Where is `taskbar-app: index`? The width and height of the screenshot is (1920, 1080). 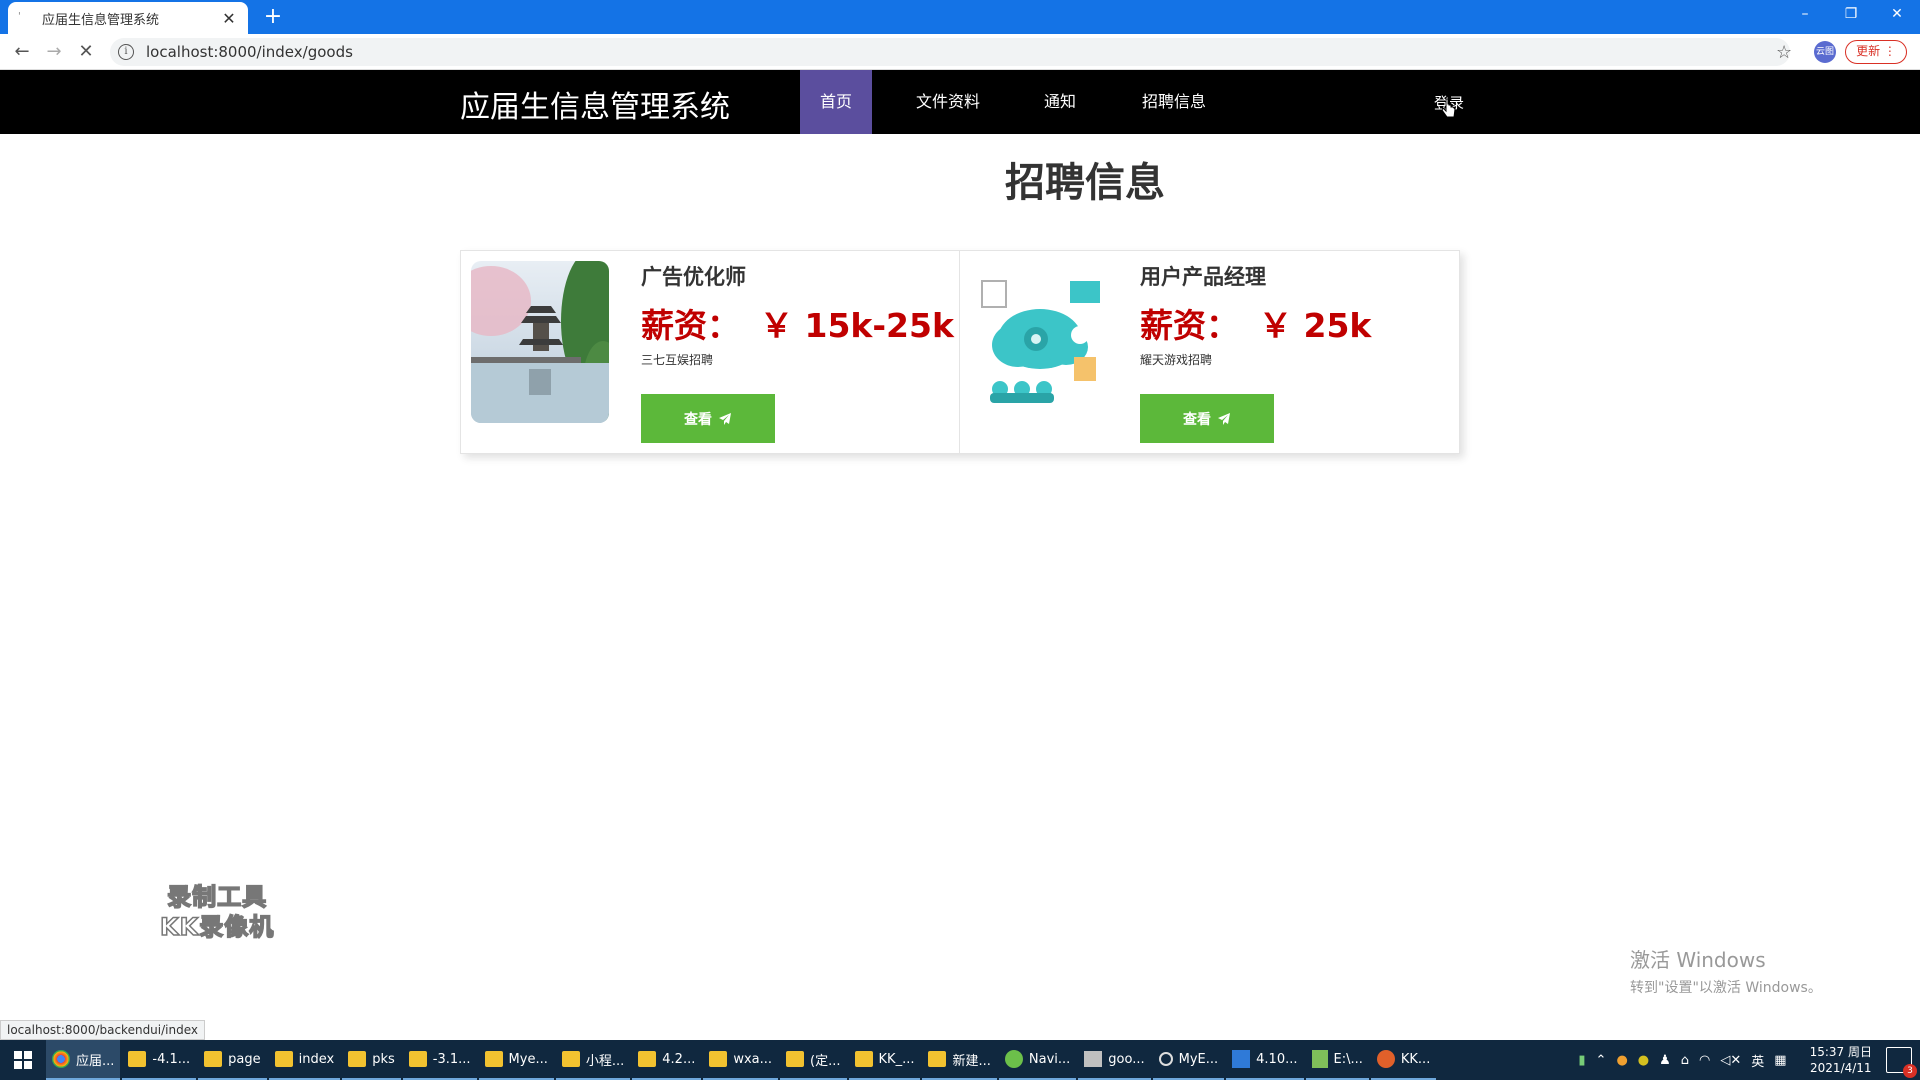
taskbar-app: index is located at coordinates (304, 1060).